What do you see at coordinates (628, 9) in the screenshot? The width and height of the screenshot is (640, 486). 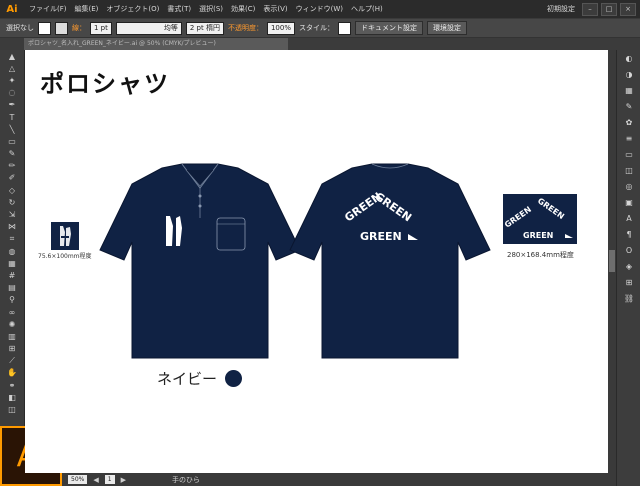 I see `close-icon: ×` at bounding box center [628, 9].